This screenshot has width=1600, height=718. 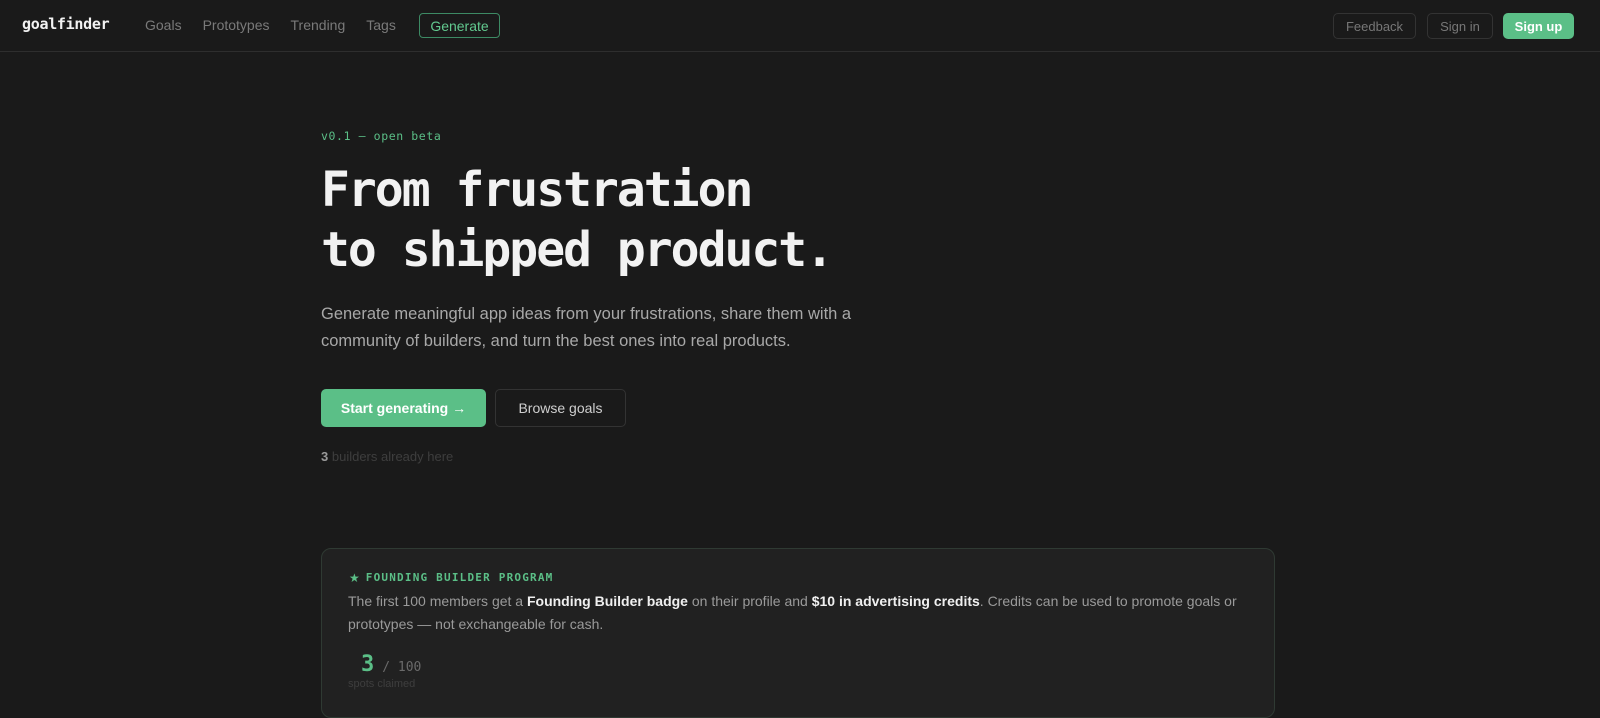 What do you see at coordinates (437, 601) in the screenshot?
I see `program-desc-part-1: The first 100 members get a` at bounding box center [437, 601].